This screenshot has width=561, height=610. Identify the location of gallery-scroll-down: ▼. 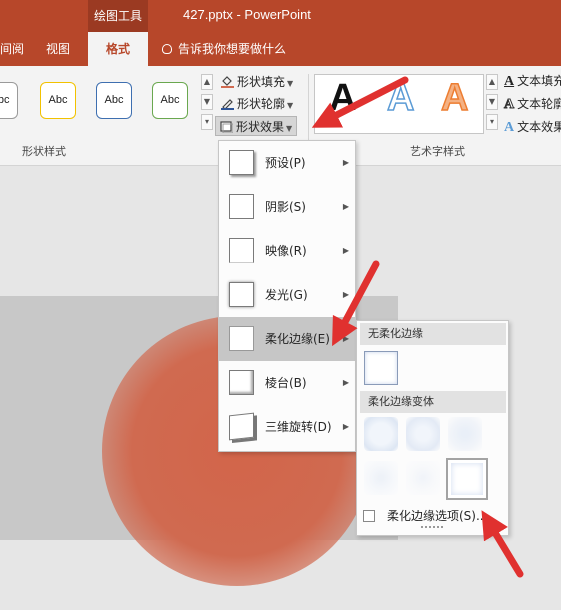
(207, 102).